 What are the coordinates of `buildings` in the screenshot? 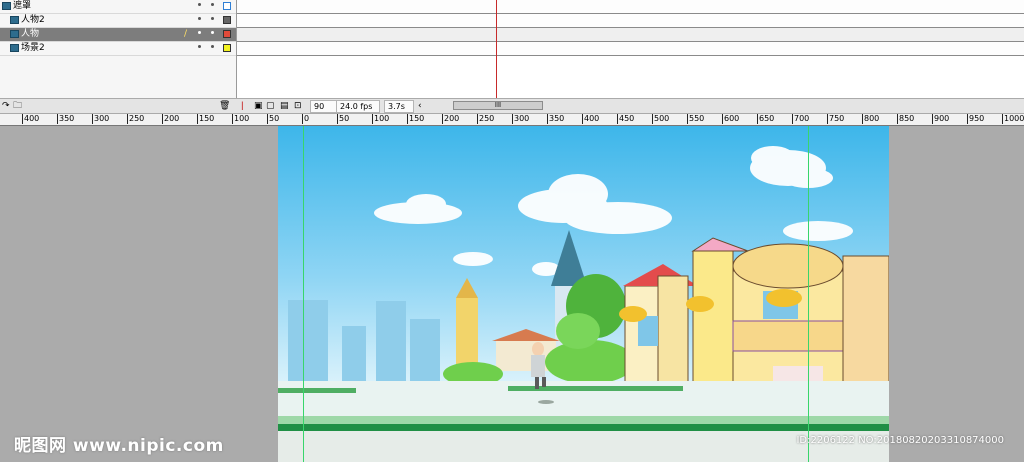 It's located at (754, 314).